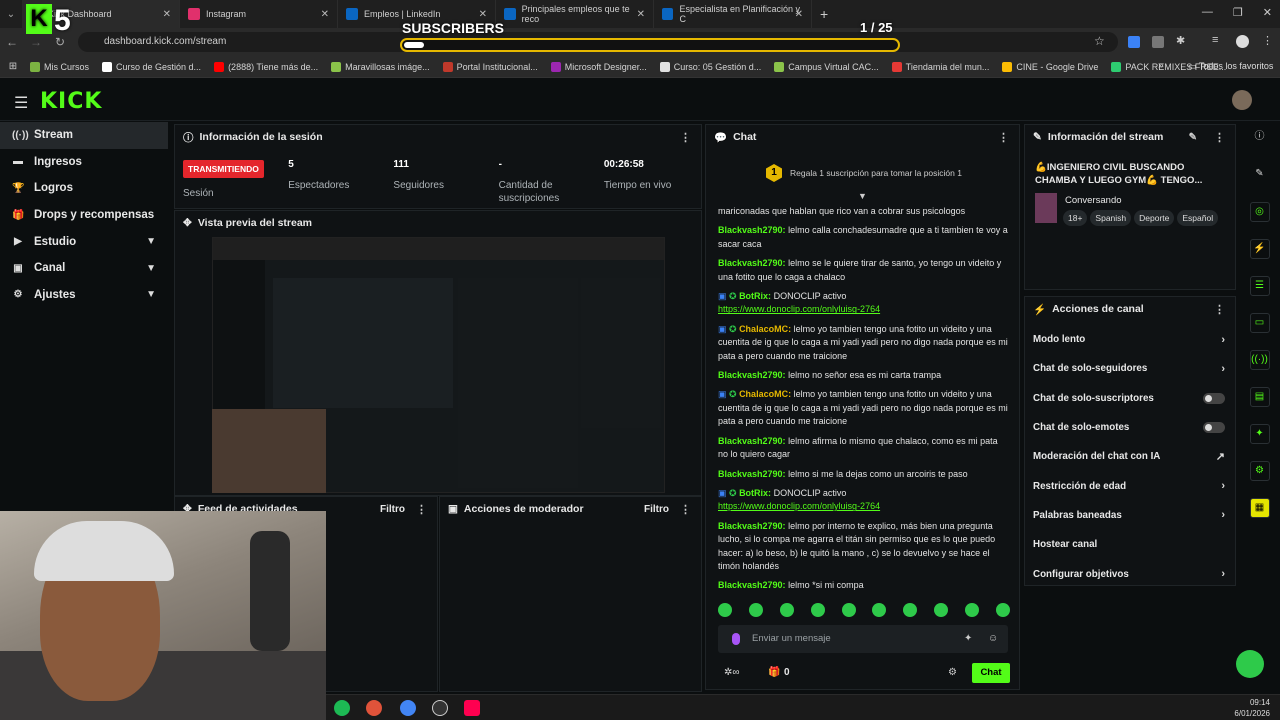 The width and height of the screenshot is (1280, 720). Describe the element at coordinates (774, 672) in the screenshot. I see `gift-icon: 🎁` at that location.